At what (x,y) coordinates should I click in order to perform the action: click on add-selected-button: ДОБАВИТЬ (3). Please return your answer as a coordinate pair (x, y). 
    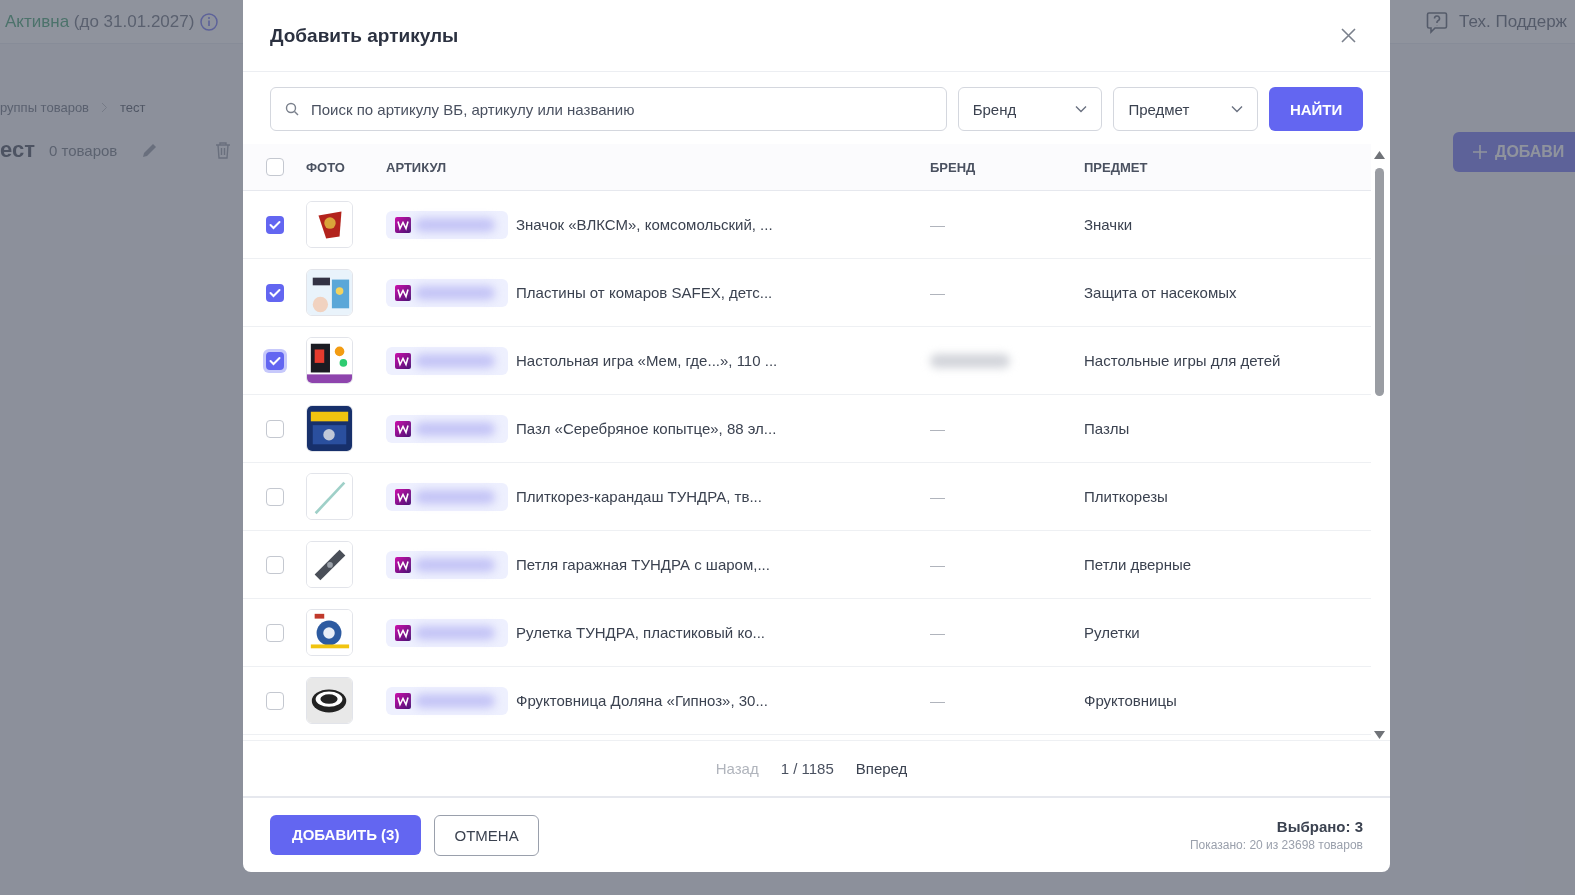
    Looking at the image, I should click on (346, 834).